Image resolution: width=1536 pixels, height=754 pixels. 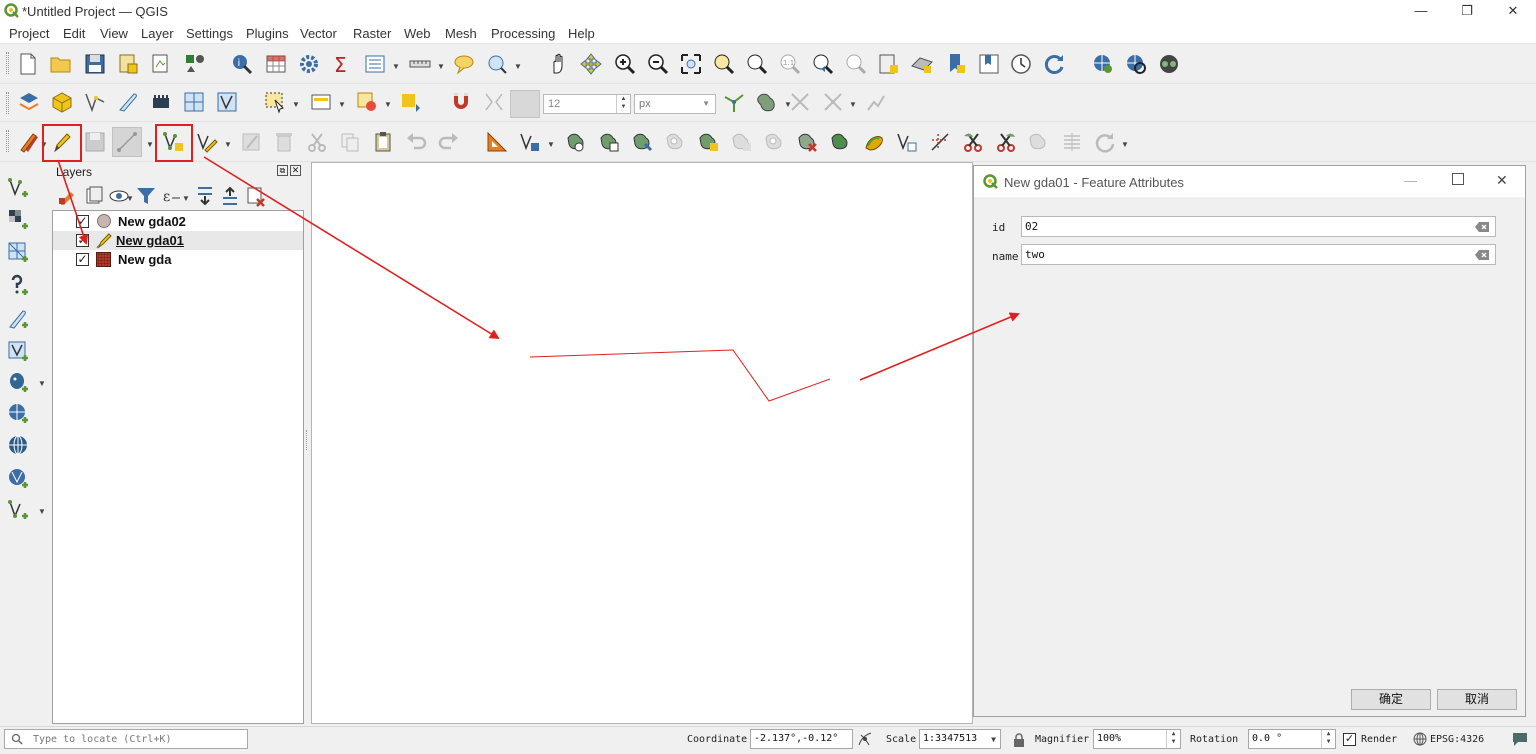 What do you see at coordinates (973, 142) in the screenshot?
I see `split-features-icon` at bounding box center [973, 142].